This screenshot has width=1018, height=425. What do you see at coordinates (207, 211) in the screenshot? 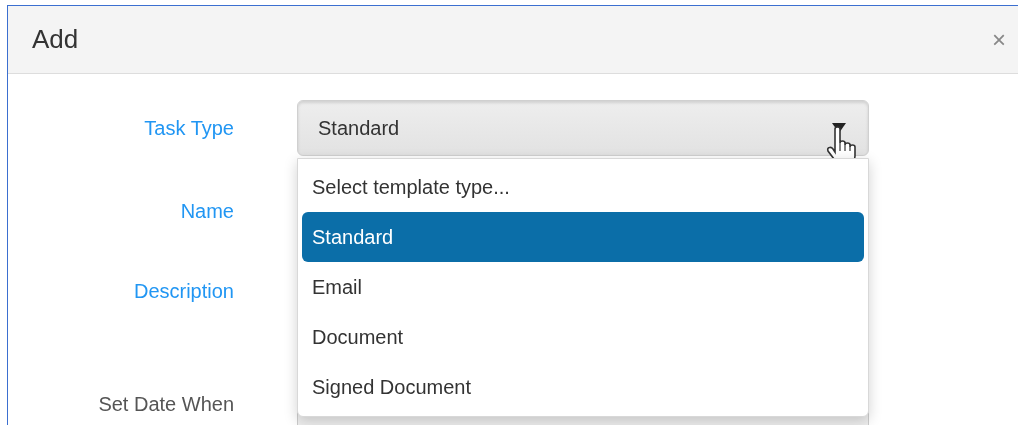
I see `field-label: Name` at bounding box center [207, 211].